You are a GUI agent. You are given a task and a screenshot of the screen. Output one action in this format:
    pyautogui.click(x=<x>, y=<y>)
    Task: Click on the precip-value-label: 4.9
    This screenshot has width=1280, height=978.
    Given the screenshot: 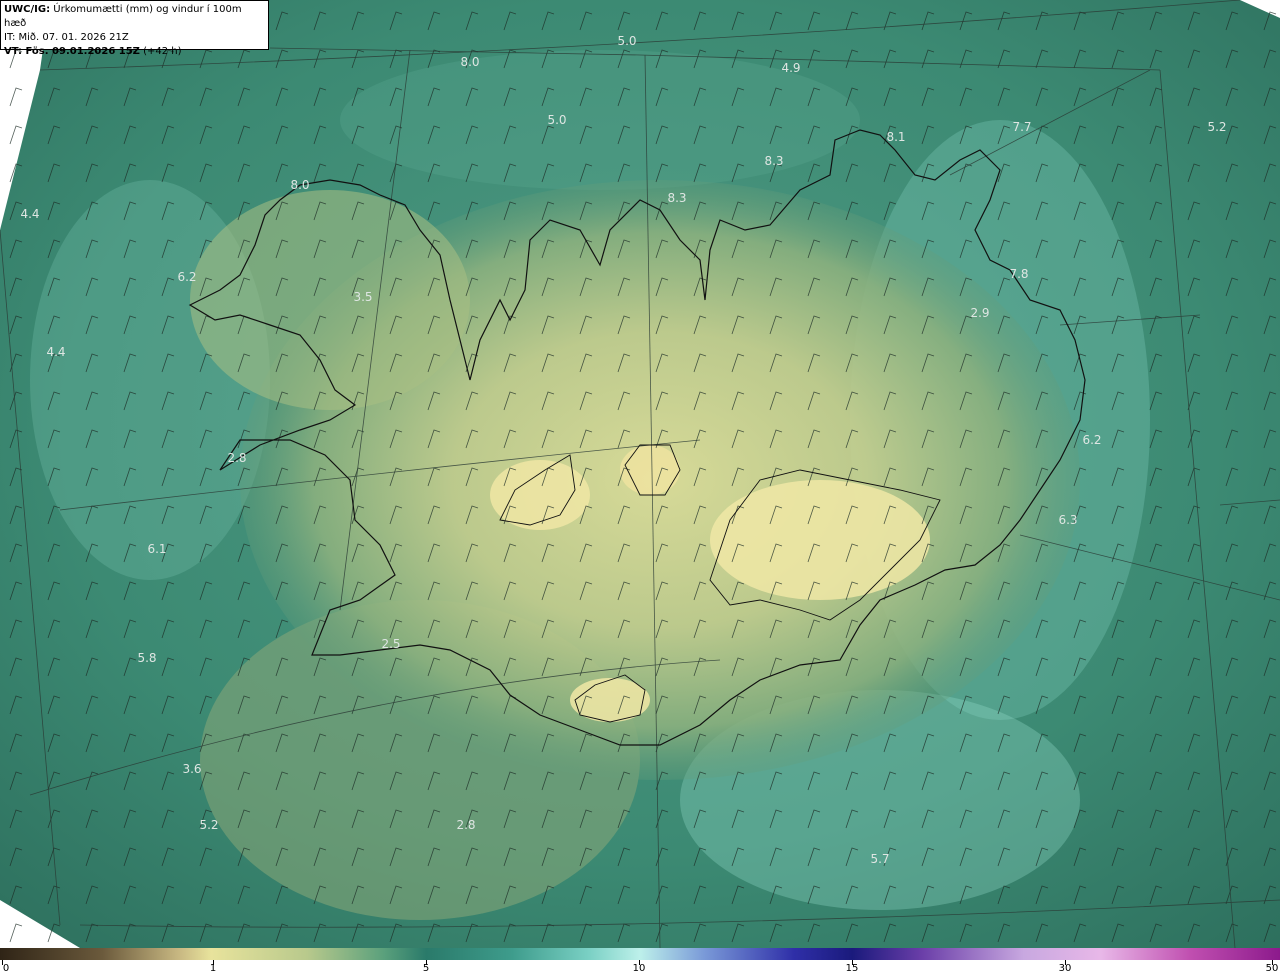 What is the action you would take?
    pyautogui.click(x=791, y=68)
    